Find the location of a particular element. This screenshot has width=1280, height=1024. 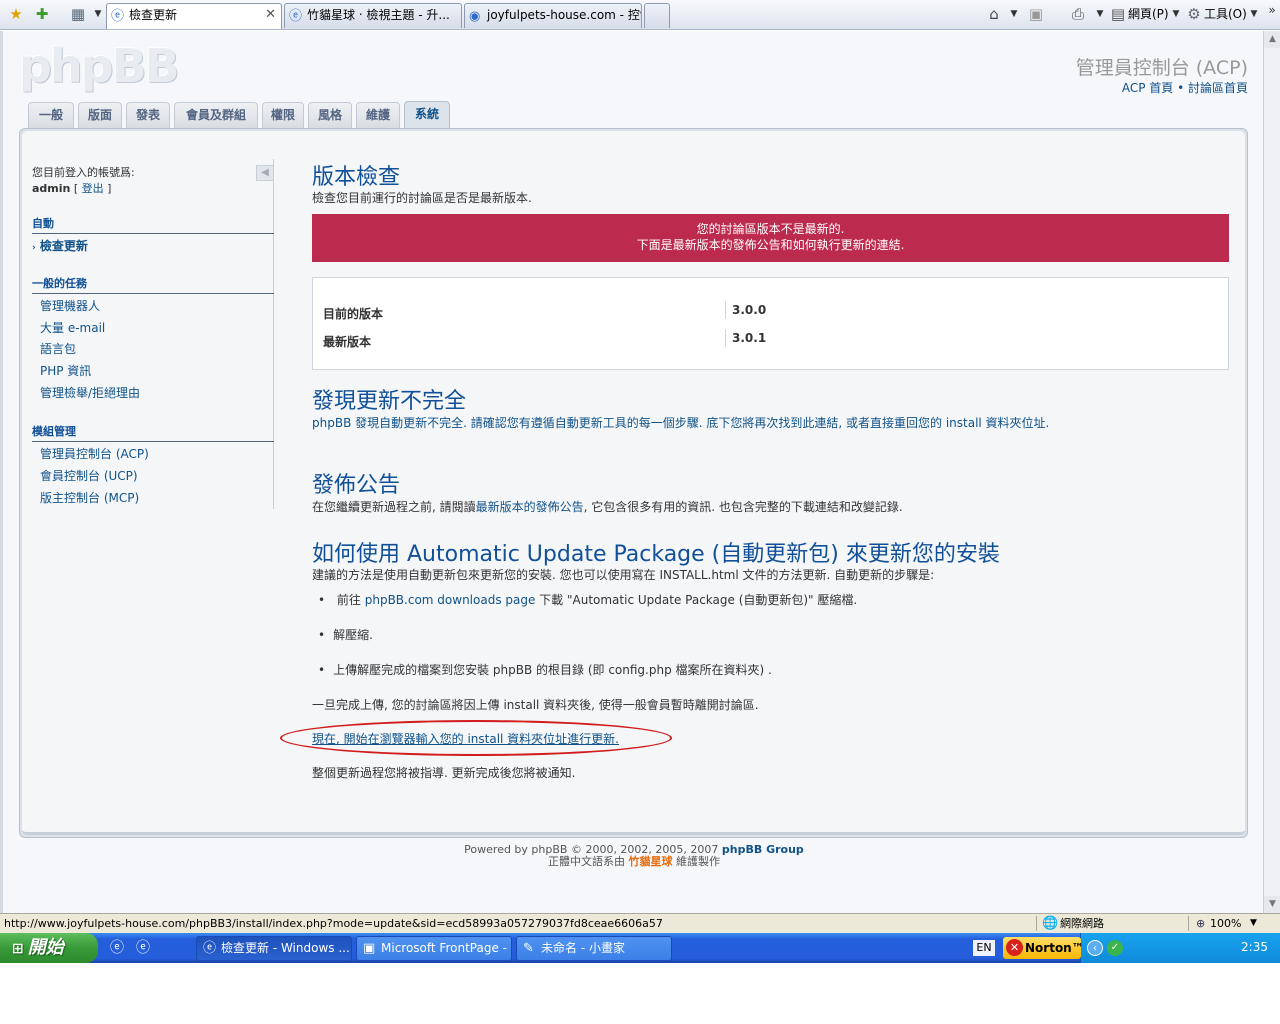

collapse-sidebar-button: ◀ is located at coordinates (265, 173).